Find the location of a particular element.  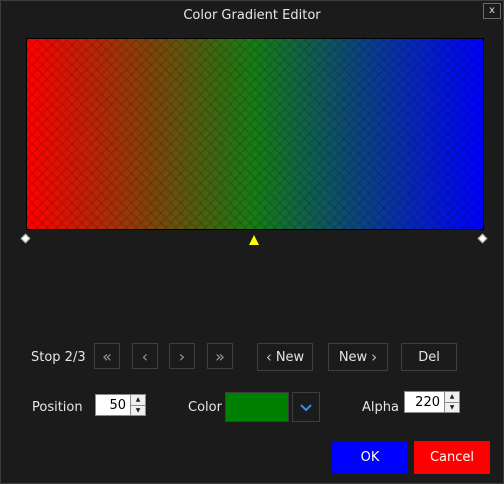

chevron-down-icon is located at coordinates (306, 407).